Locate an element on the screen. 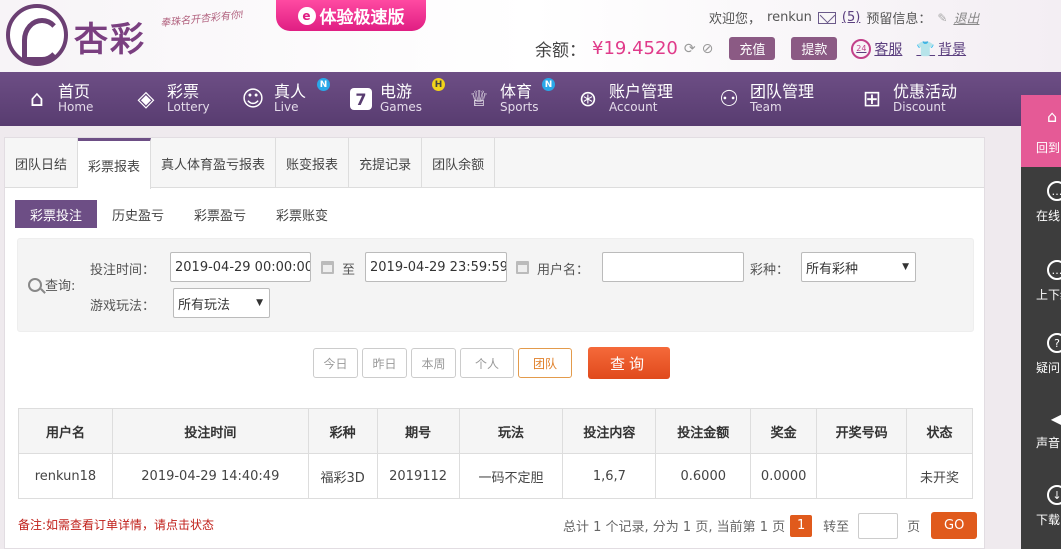  report-tabs: 团队日结 彩票报表 真人体育盈亏报表 账变报表 充提记录 团队余额 is located at coordinates (494, 163).